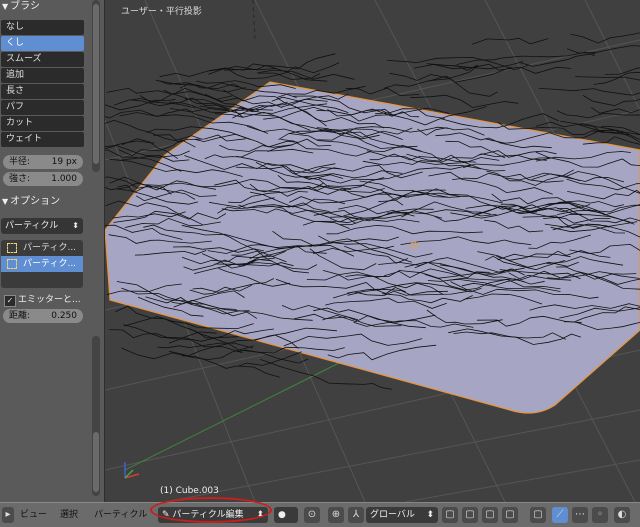  What do you see at coordinates (600, 515) in the screenshot?
I see `tip-select-icon: ◦` at bounding box center [600, 515].